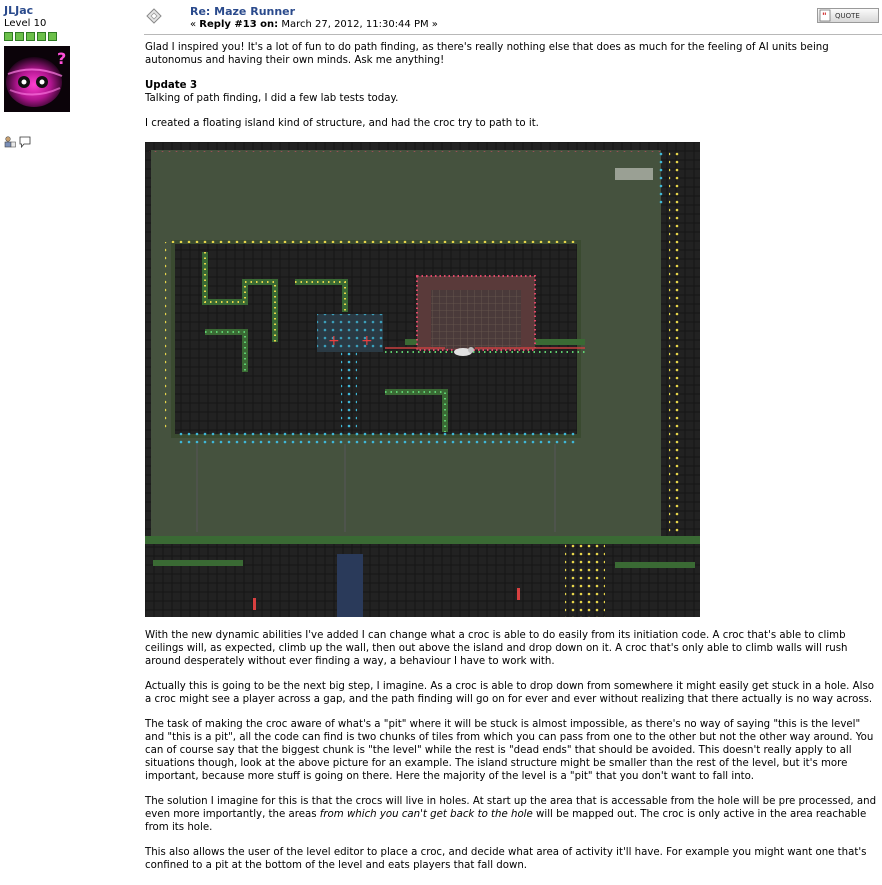 This screenshot has width=882, height=885. What do you see at coordinates (171, 85) in the screenshot?
I see `update-heading: Update 3` at bounding box center [171, 85].